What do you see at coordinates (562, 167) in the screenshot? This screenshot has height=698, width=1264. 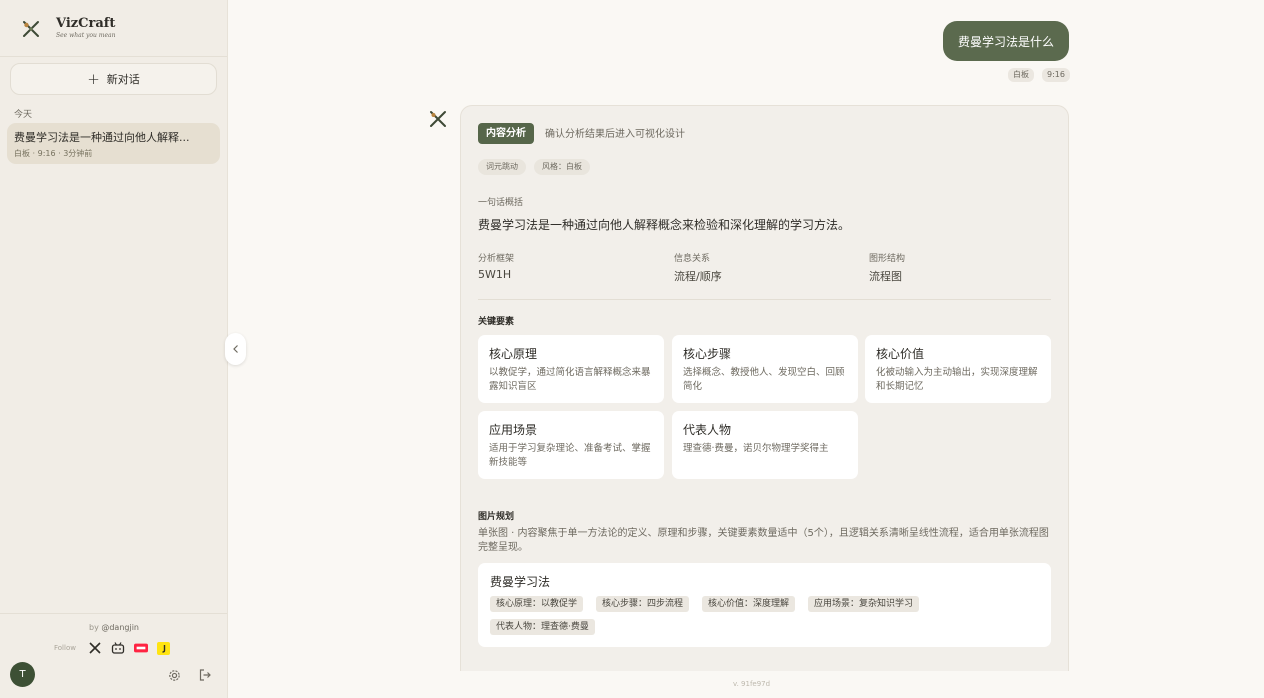 I see `tag-style: 风格：白板` at bounding box center [562, 167].